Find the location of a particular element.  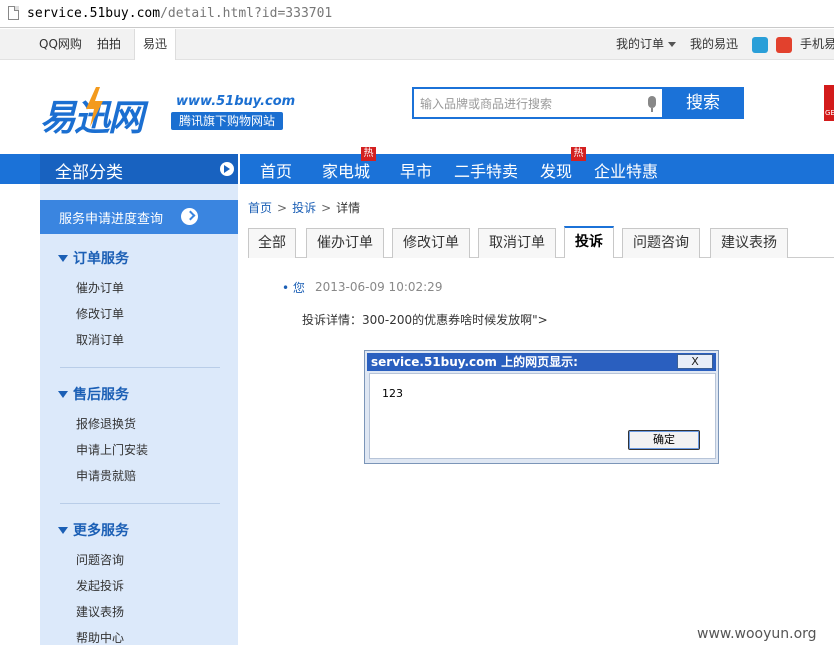

section-title-aftersales: 售后服务 is located at coordinates (93, 394).